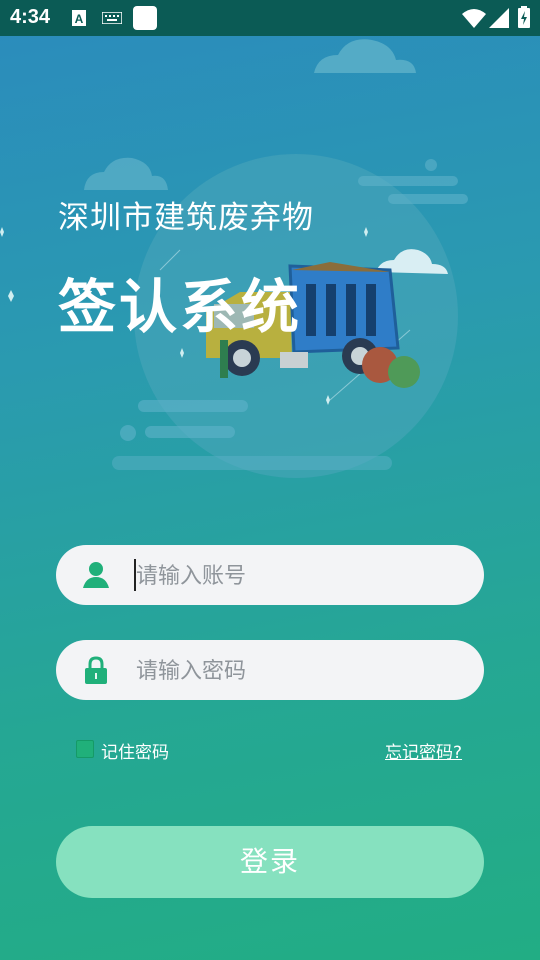  Describe the element at coordinates (30, 17) in the screenshot. I see `status-time: 4:34` at that location.